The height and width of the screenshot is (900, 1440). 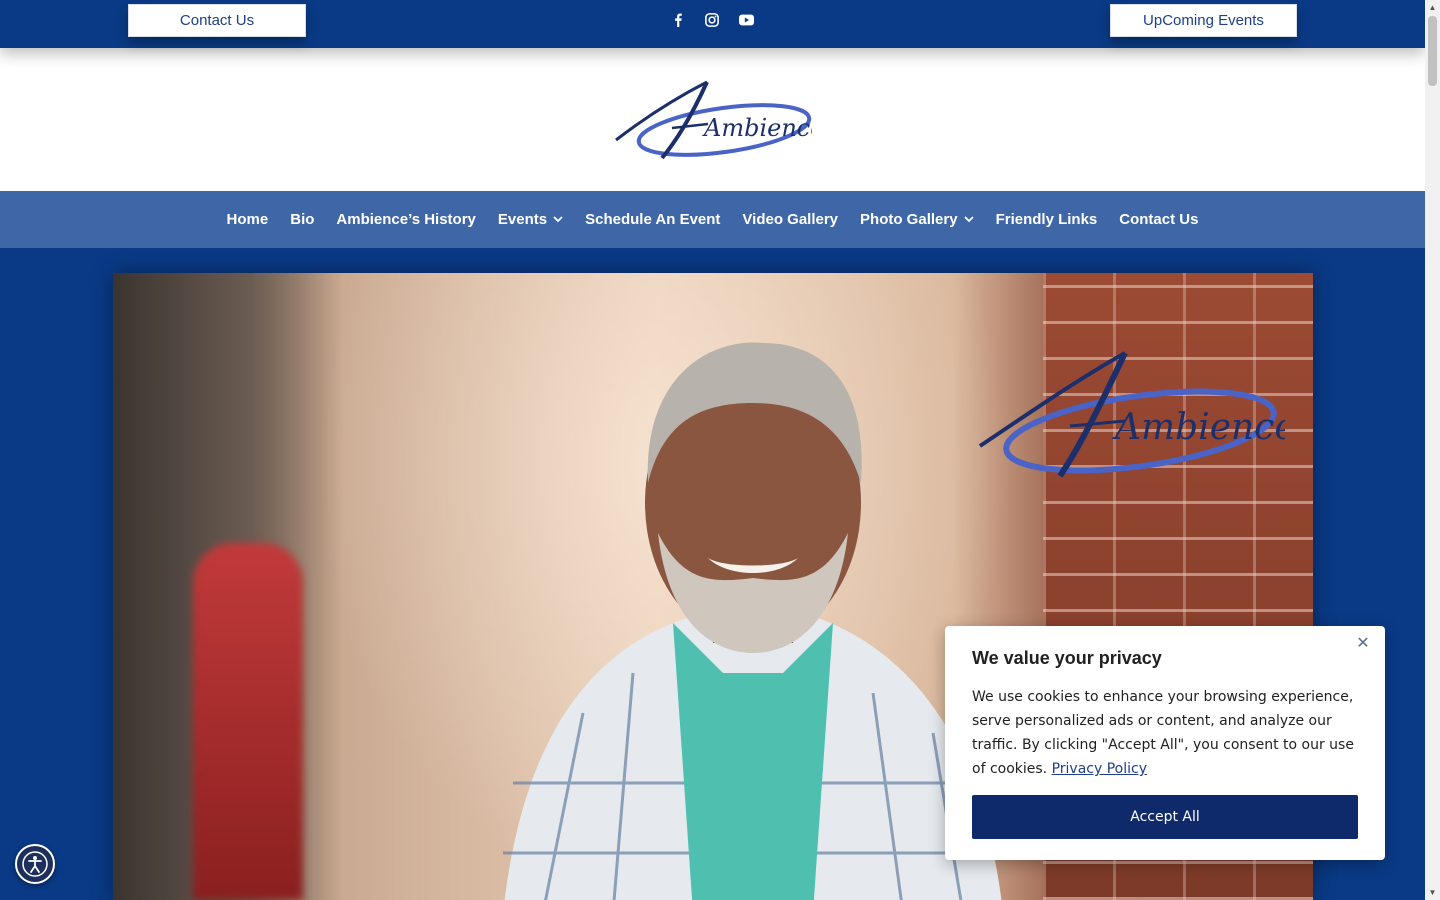 What do you see at coordinates (1432, 51) in the screenshot?
I see `scrollbar-thumb` at bounding box center [1432, 51].